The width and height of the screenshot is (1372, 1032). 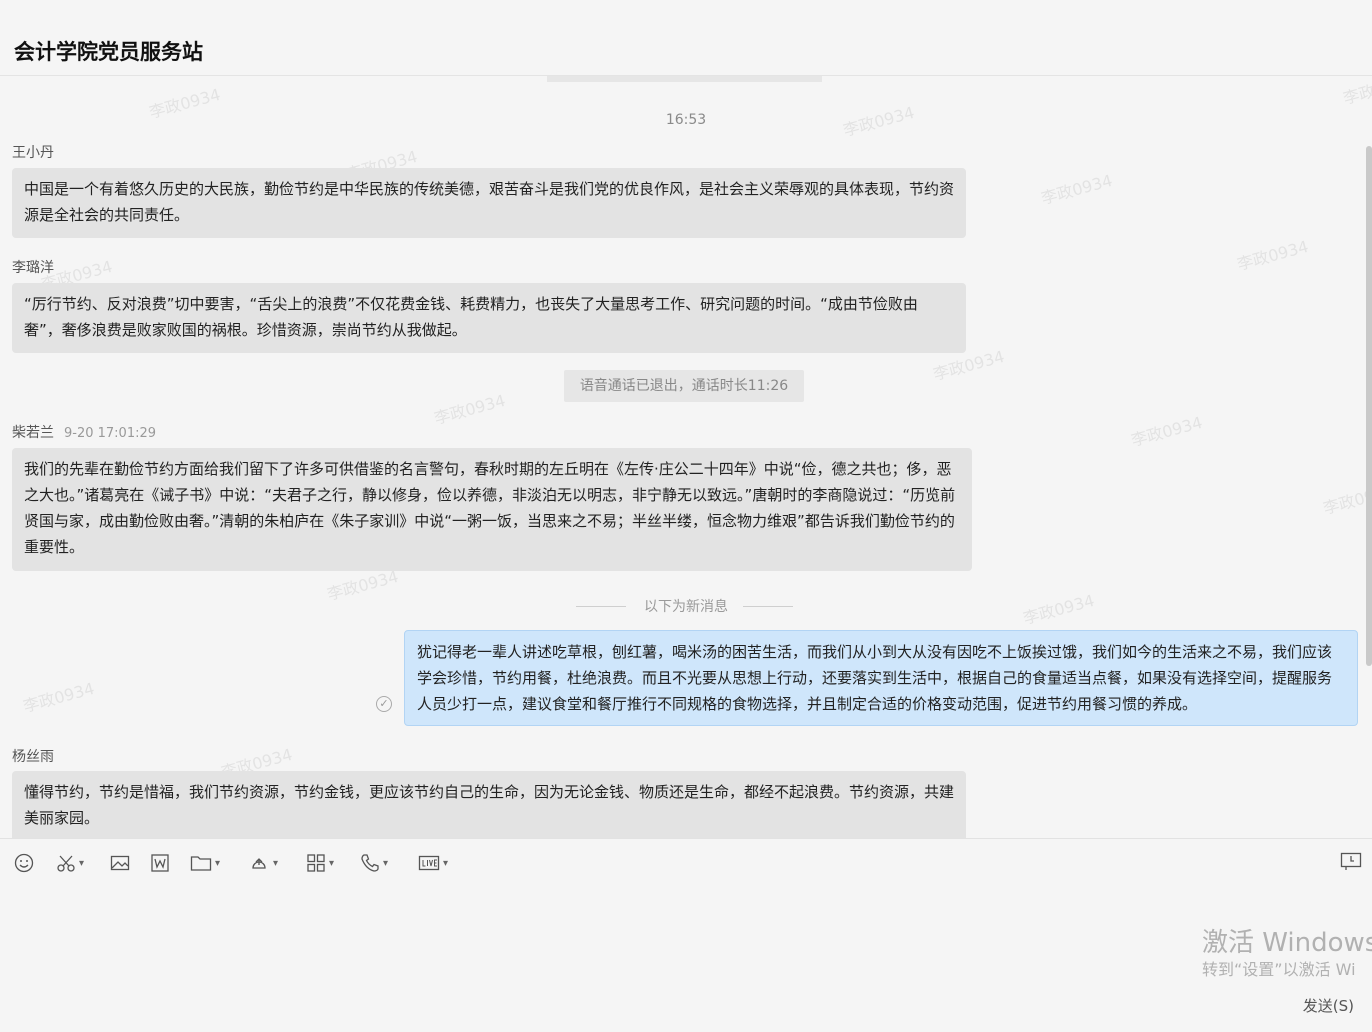 I want to click on send-button: 发送(S), so click(x=1328, y=1005).